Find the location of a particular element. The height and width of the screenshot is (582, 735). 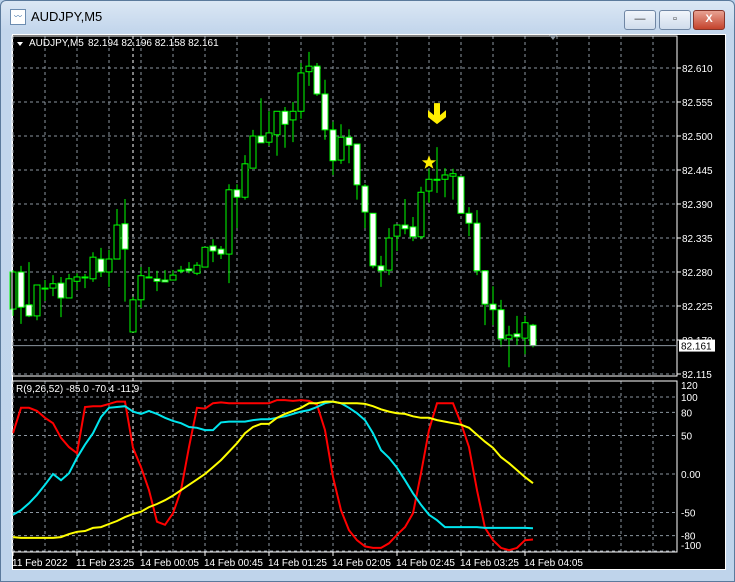

indicator-label: R(9,26,52) -85.0 -70.4 -11.9 is located at coordinates (78, 389).